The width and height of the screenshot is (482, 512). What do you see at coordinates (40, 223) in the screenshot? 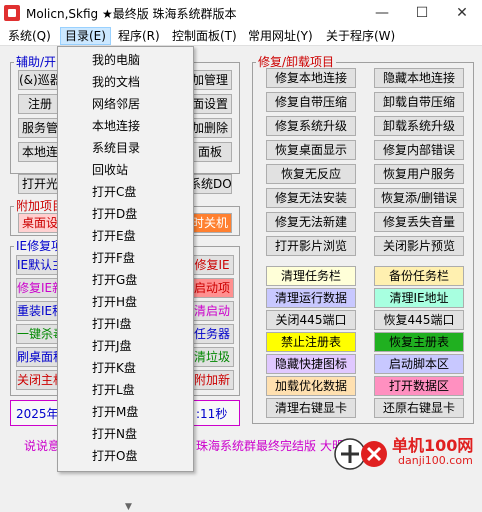
I see `desktop-settings-button: 桌面设` at bounding box center [40, 223].